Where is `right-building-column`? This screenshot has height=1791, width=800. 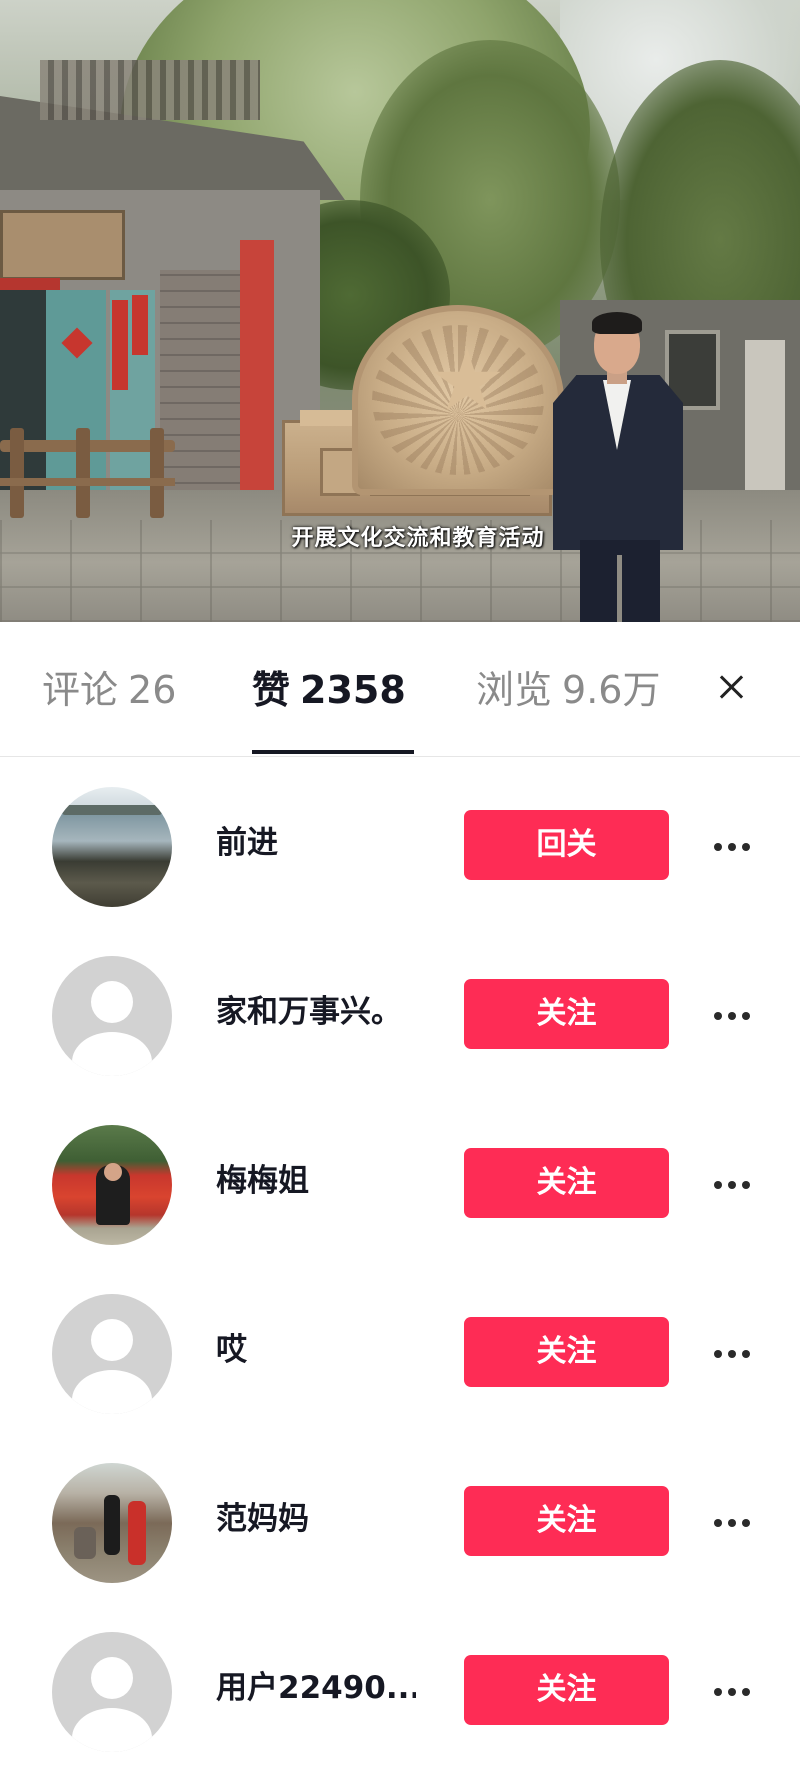
right-building-column is located at coordinates (765, 420).